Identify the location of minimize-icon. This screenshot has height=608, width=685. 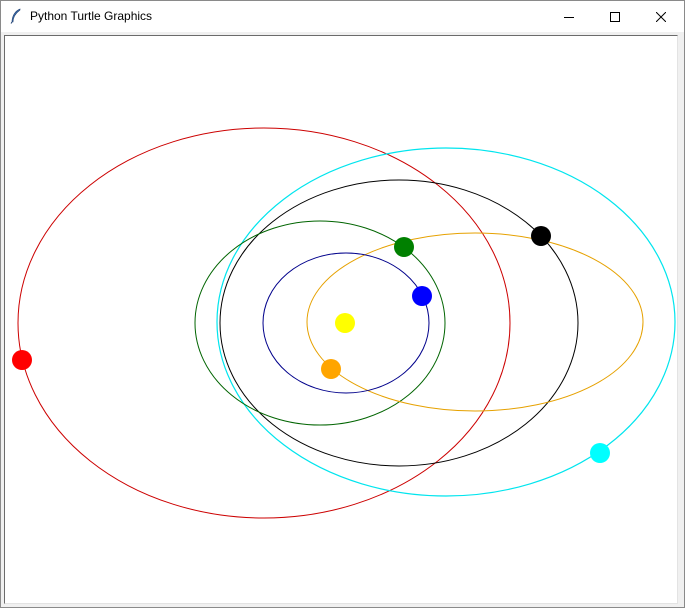
(569, 17).